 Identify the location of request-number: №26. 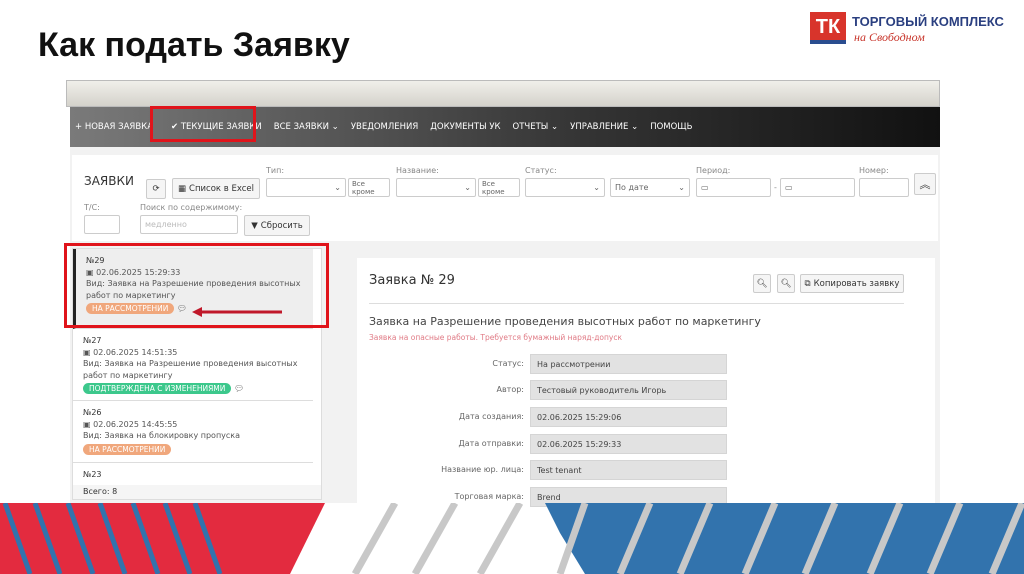
(92, 412).